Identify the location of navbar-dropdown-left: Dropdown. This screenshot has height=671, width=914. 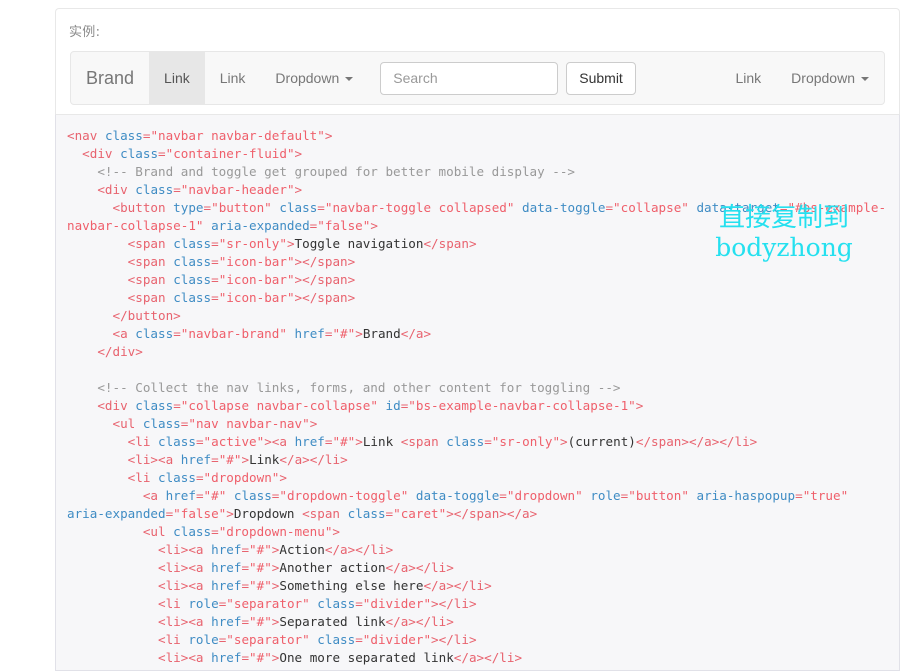
(314, 78).